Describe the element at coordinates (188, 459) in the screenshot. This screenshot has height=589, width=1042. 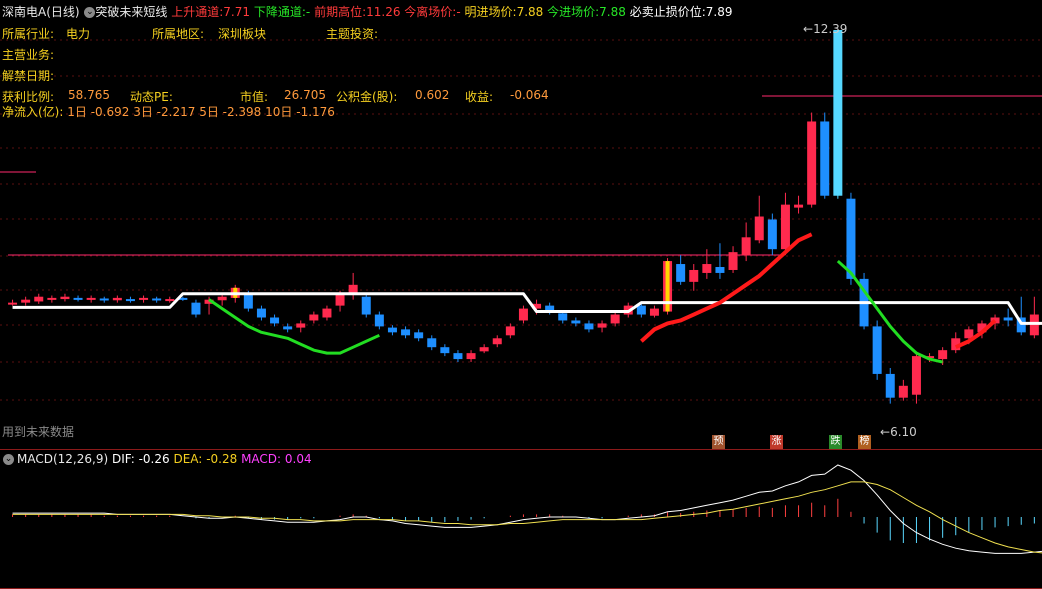
I see `dea-label: DEA:` at that location.